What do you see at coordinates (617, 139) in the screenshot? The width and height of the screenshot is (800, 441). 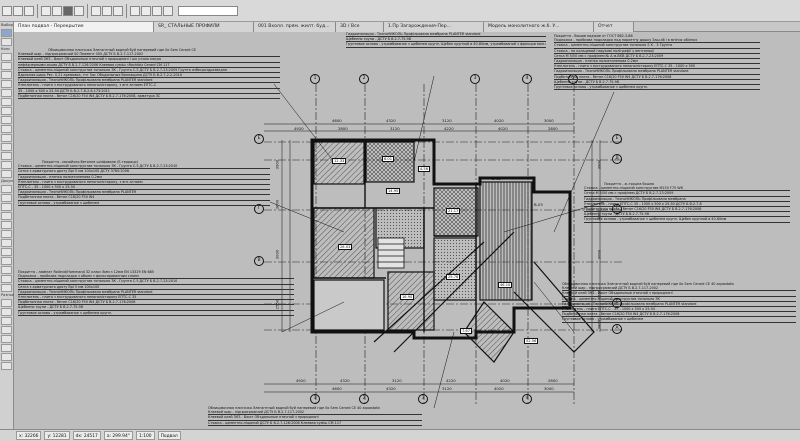 I see `axis-bubble-row-e-right: Е` at bounding box center [617, 139].